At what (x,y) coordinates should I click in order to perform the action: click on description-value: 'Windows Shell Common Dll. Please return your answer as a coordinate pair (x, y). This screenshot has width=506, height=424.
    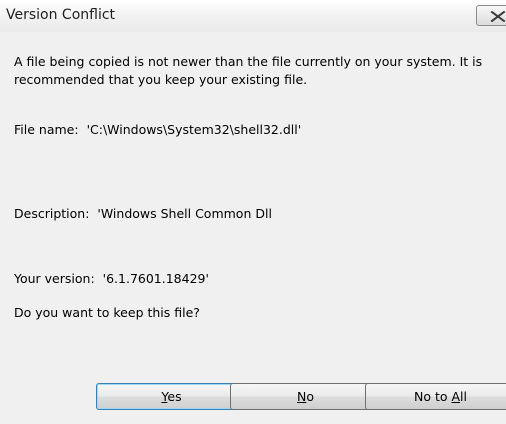
    Looking at the image, I should click on (184, 213).